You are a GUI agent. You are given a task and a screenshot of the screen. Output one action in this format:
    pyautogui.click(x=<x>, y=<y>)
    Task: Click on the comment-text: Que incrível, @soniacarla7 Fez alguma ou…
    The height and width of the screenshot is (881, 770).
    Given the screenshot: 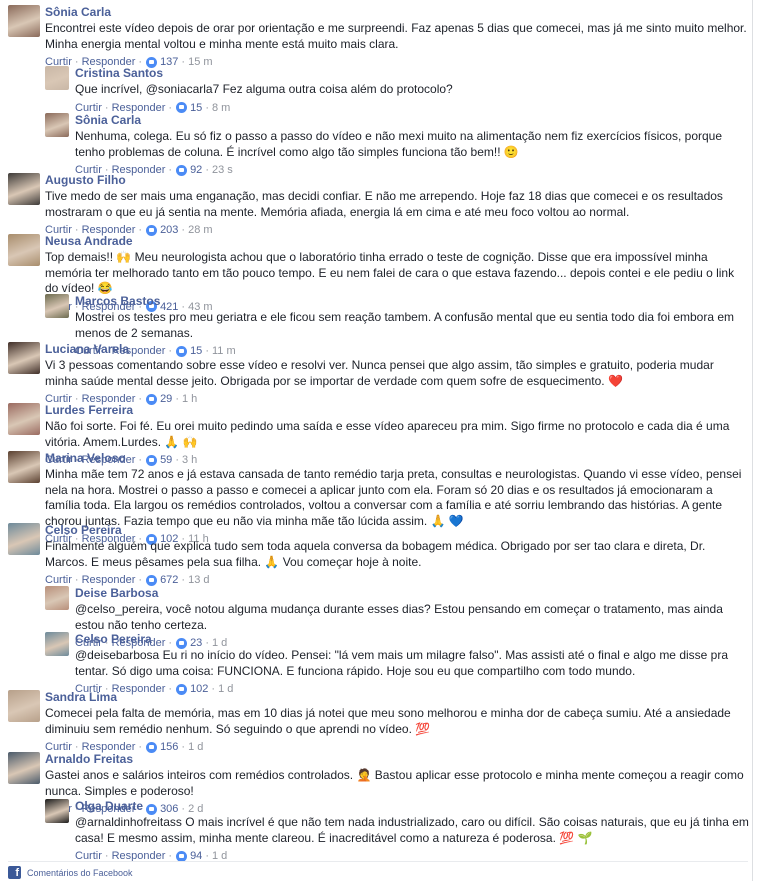 What is the action you would take?
    pyautogui.click(x=264, y=89)
    